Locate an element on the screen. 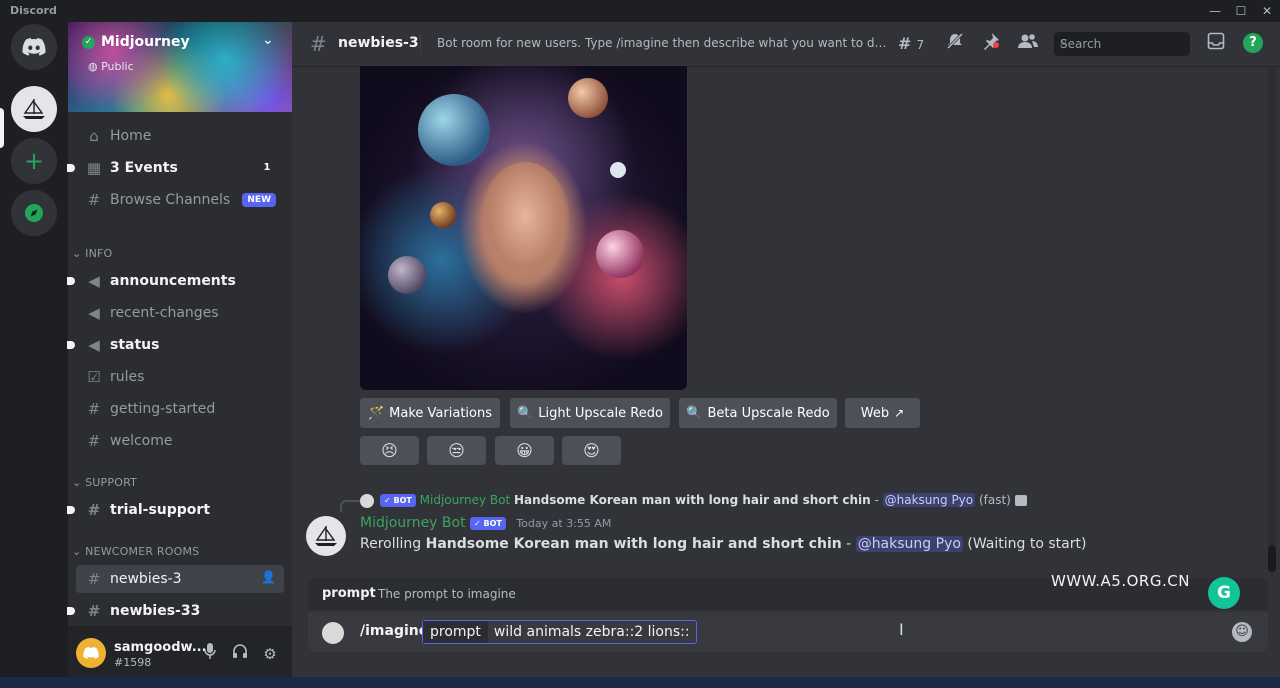 This screenshot has width=1280, height=688. bot-avatar is located at coordinates (326, 536).